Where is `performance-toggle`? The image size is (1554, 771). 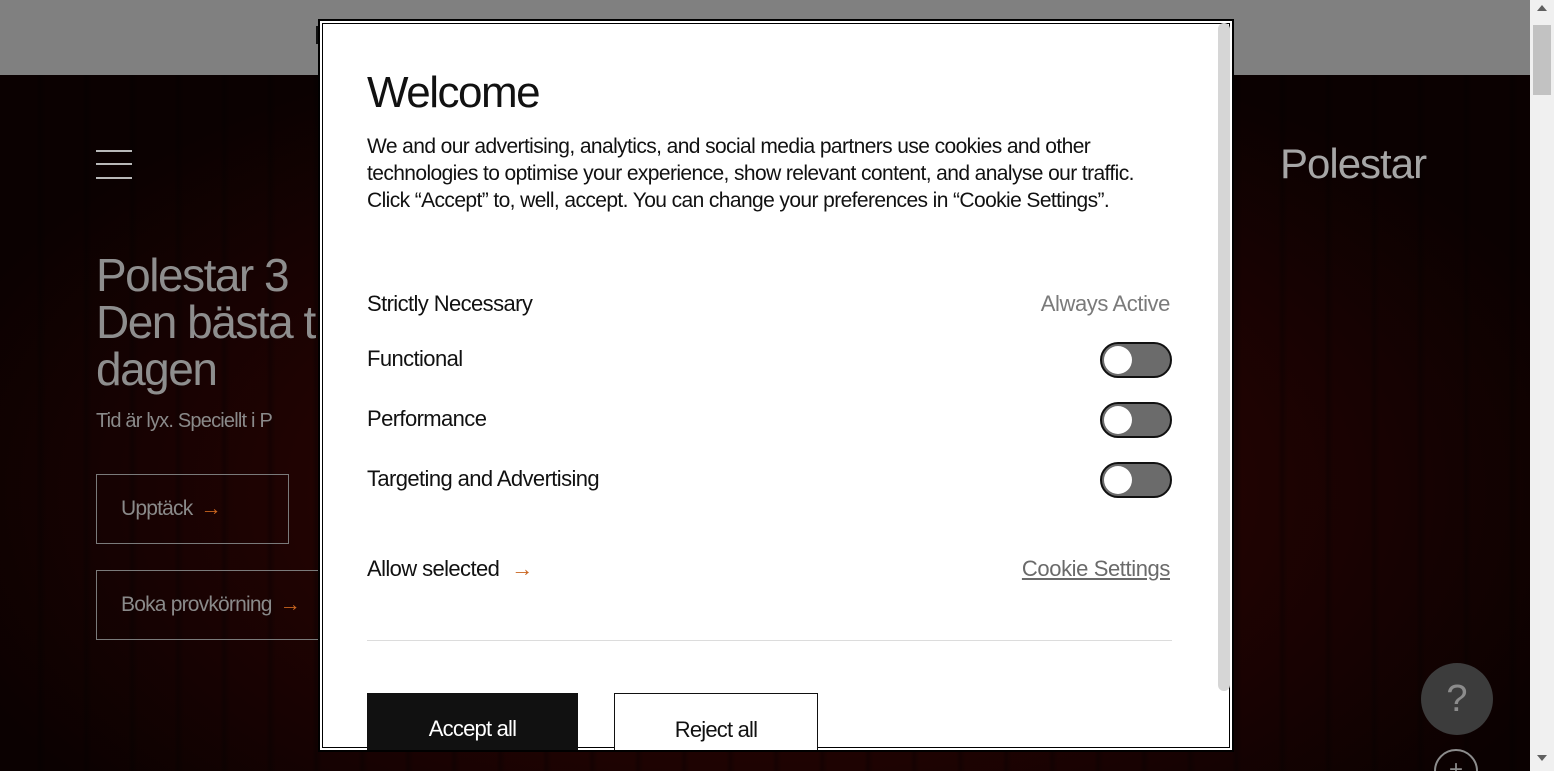
performance-toggle is located at coordinates (1136, 420).